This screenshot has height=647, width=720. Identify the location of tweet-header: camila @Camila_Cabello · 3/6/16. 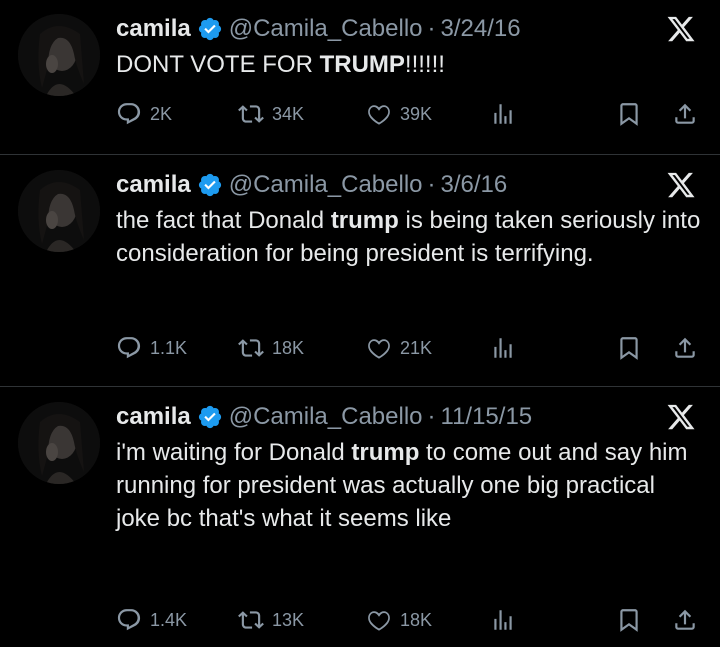
(311, 185).